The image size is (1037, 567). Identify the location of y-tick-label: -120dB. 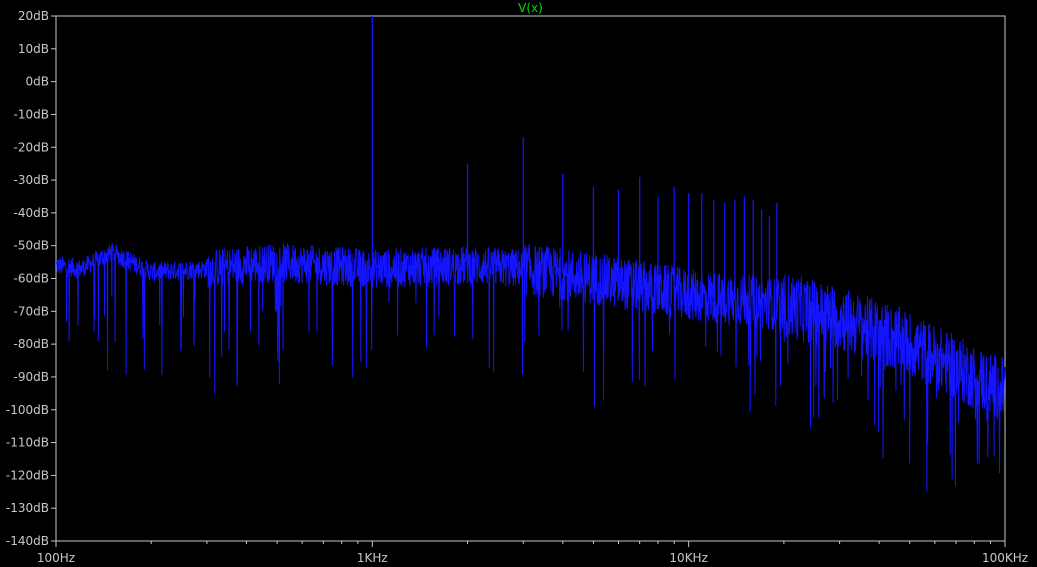
(27, 475).